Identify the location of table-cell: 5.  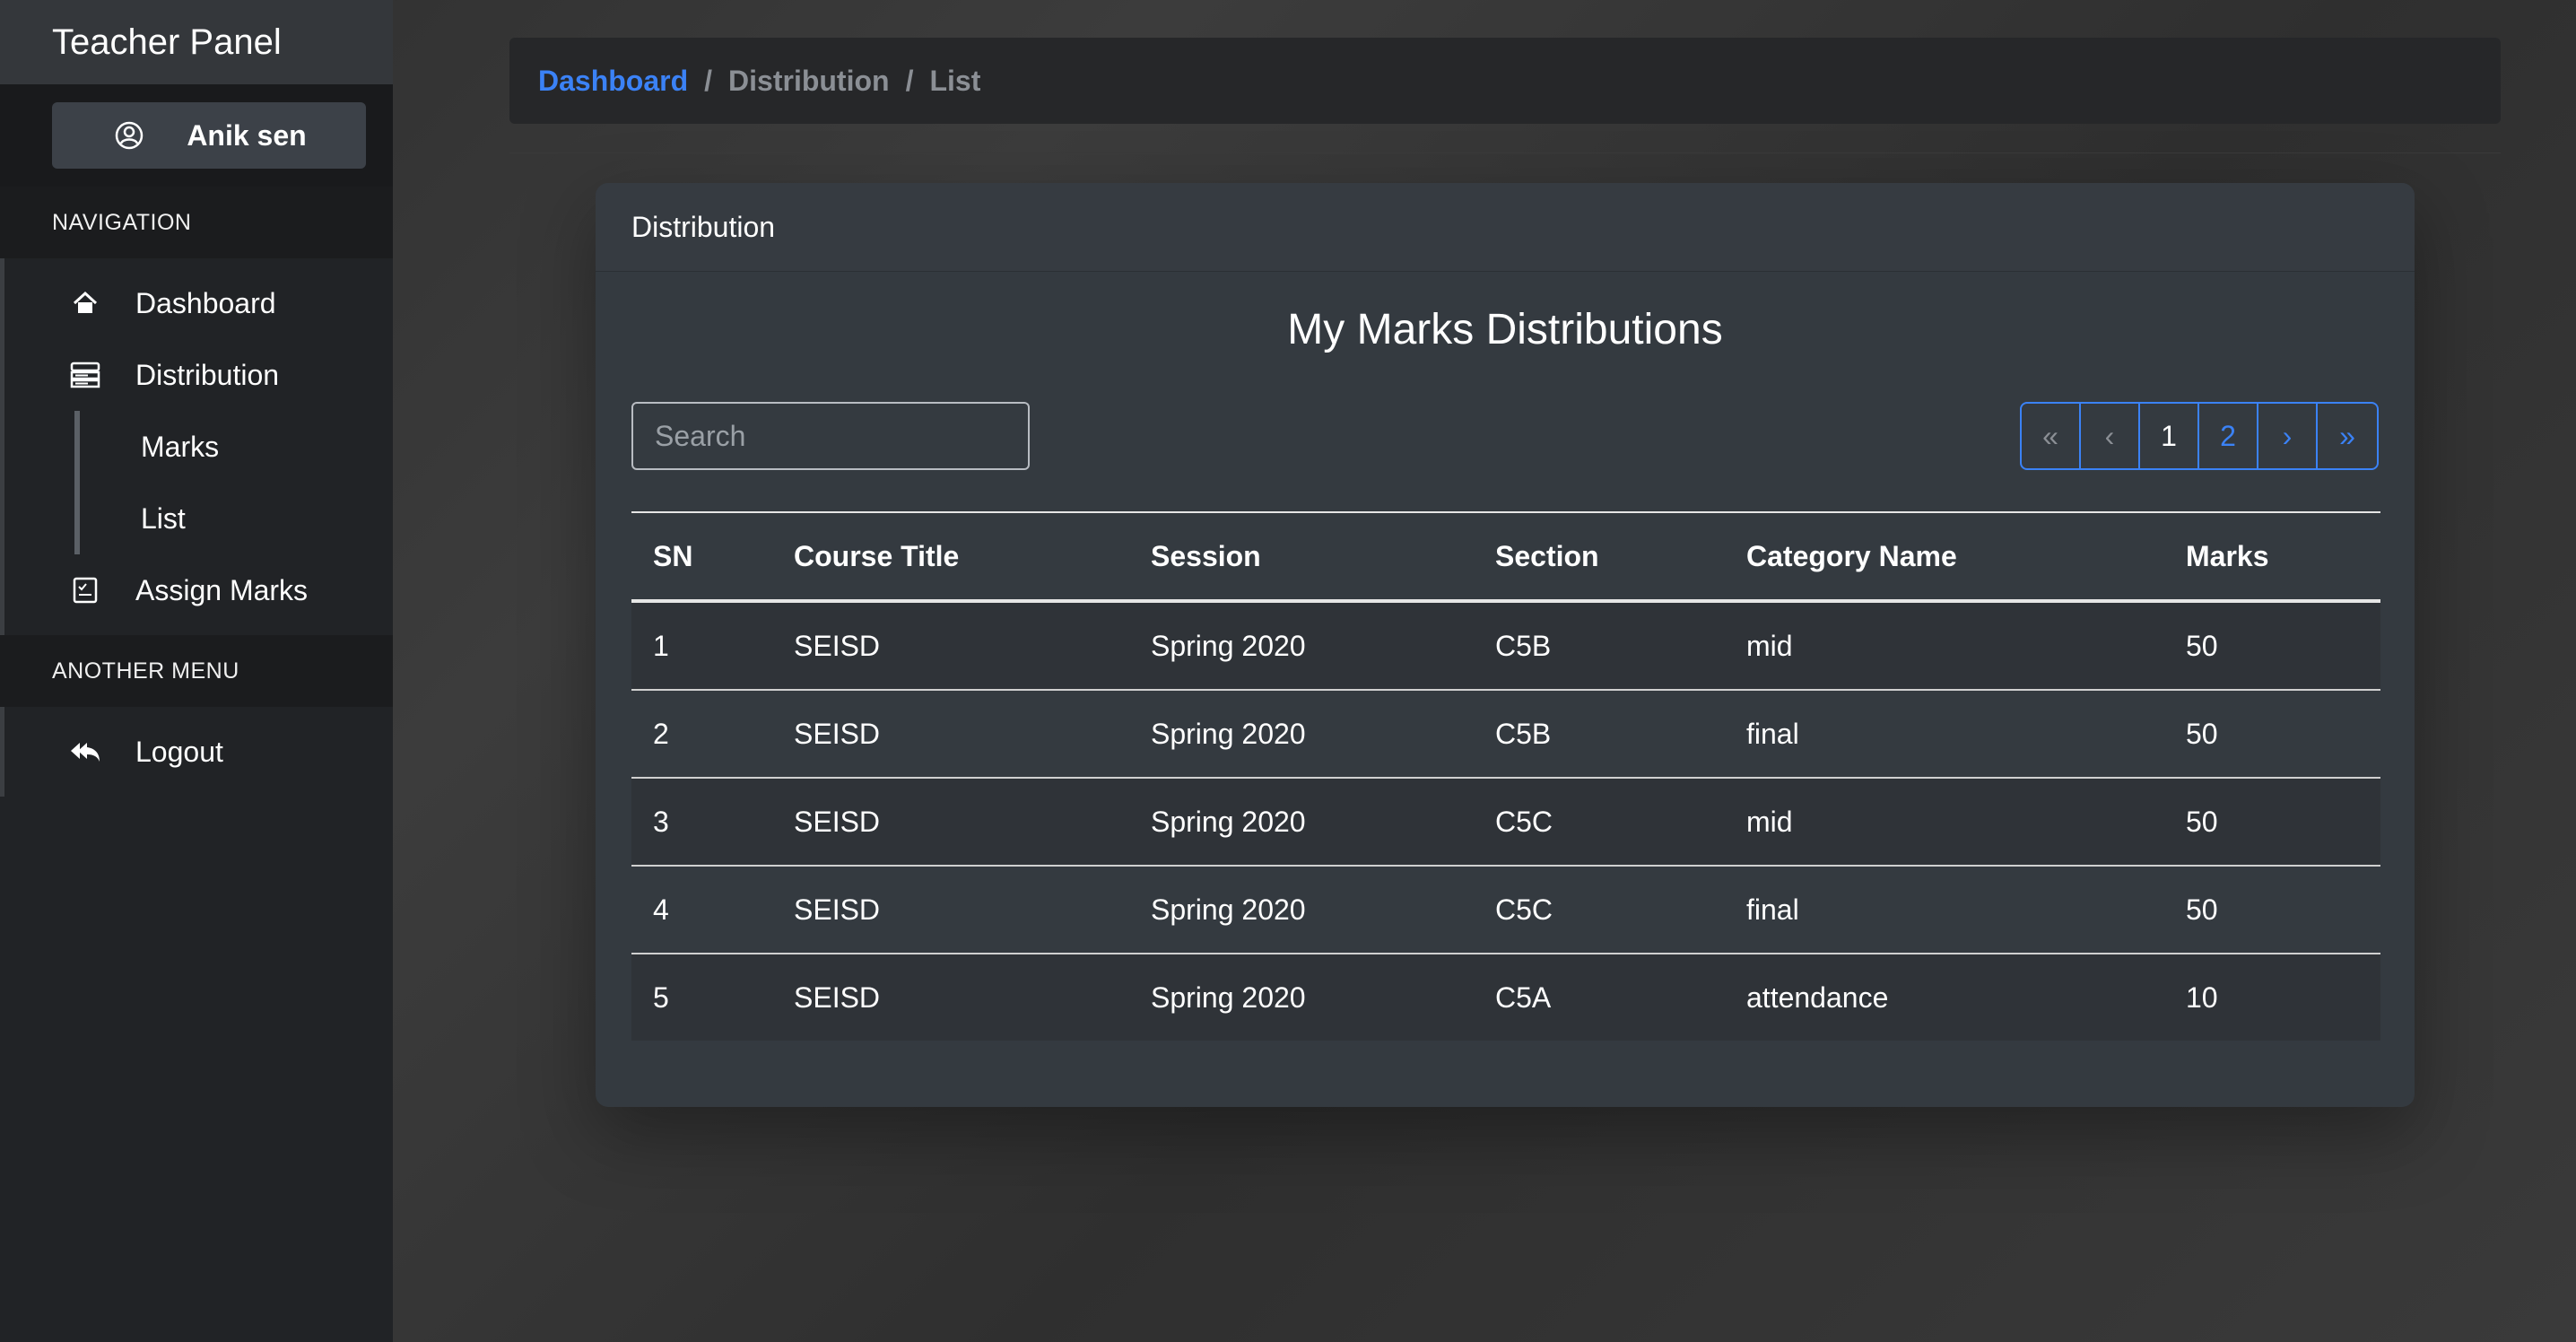
(701, 997).